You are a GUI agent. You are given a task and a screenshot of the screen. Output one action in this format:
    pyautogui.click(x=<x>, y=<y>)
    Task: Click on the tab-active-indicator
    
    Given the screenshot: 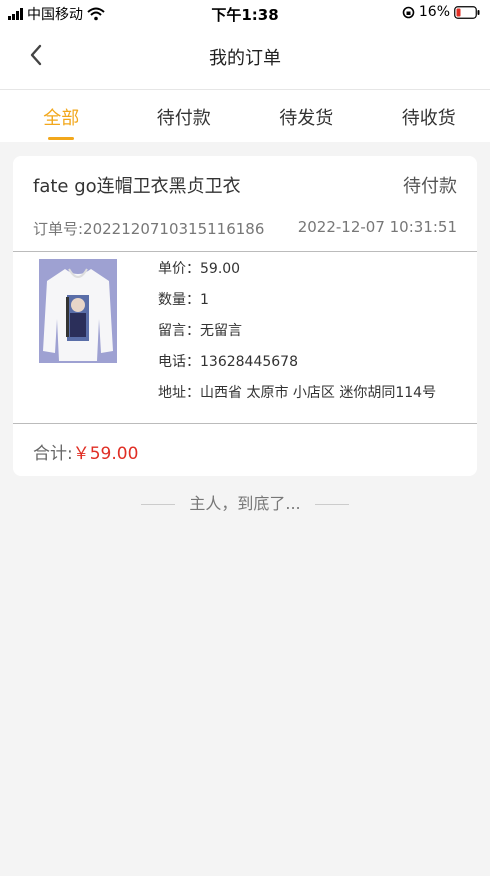 What is the action you would take?
    pyautogui.click(x=61, y=138)
    